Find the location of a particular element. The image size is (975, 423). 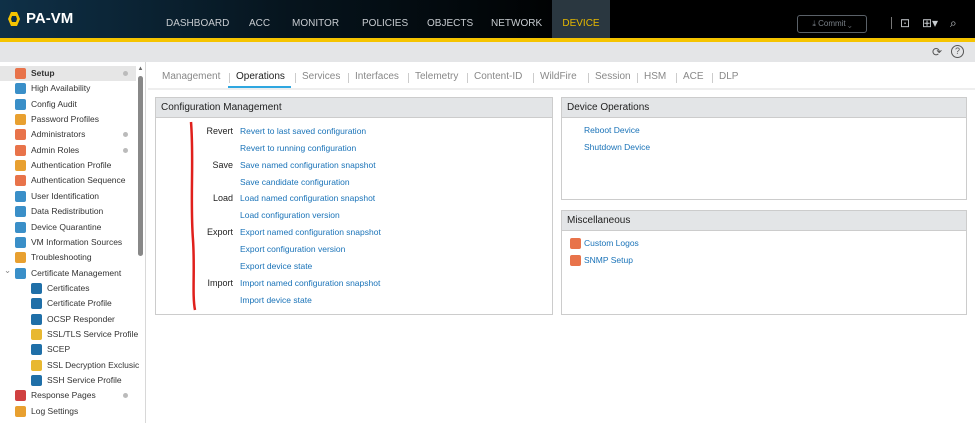

revert-to-running-configuration-link: Revert to running configuration is located at coordinates (298, 148).